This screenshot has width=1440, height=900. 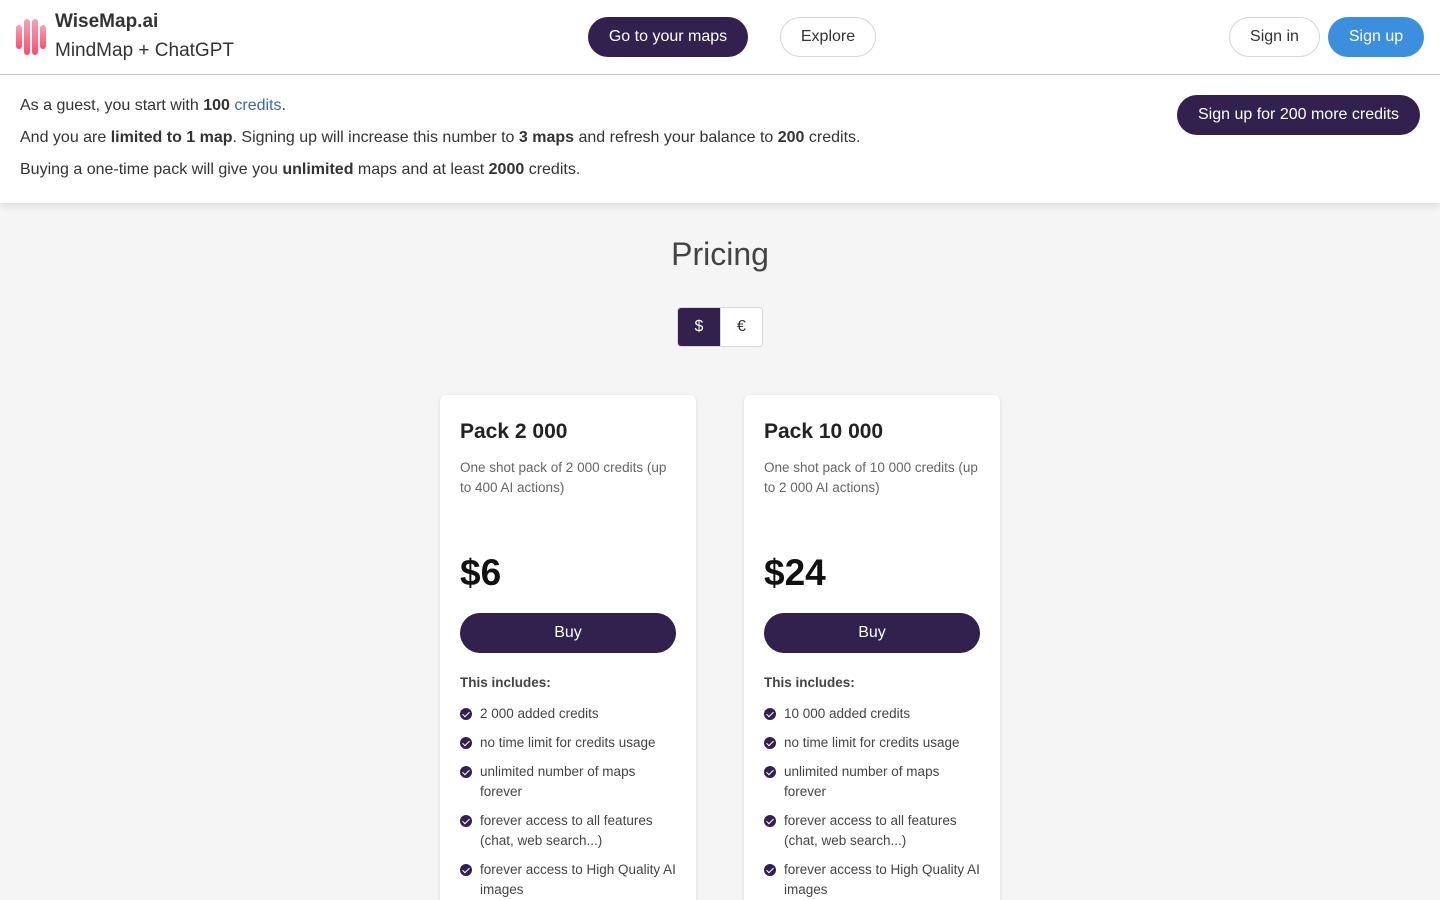 What do you see at coordinates (740, 327) in the screenshot?
I see `currency-eur-button: €` at bounding box center [740, 327].